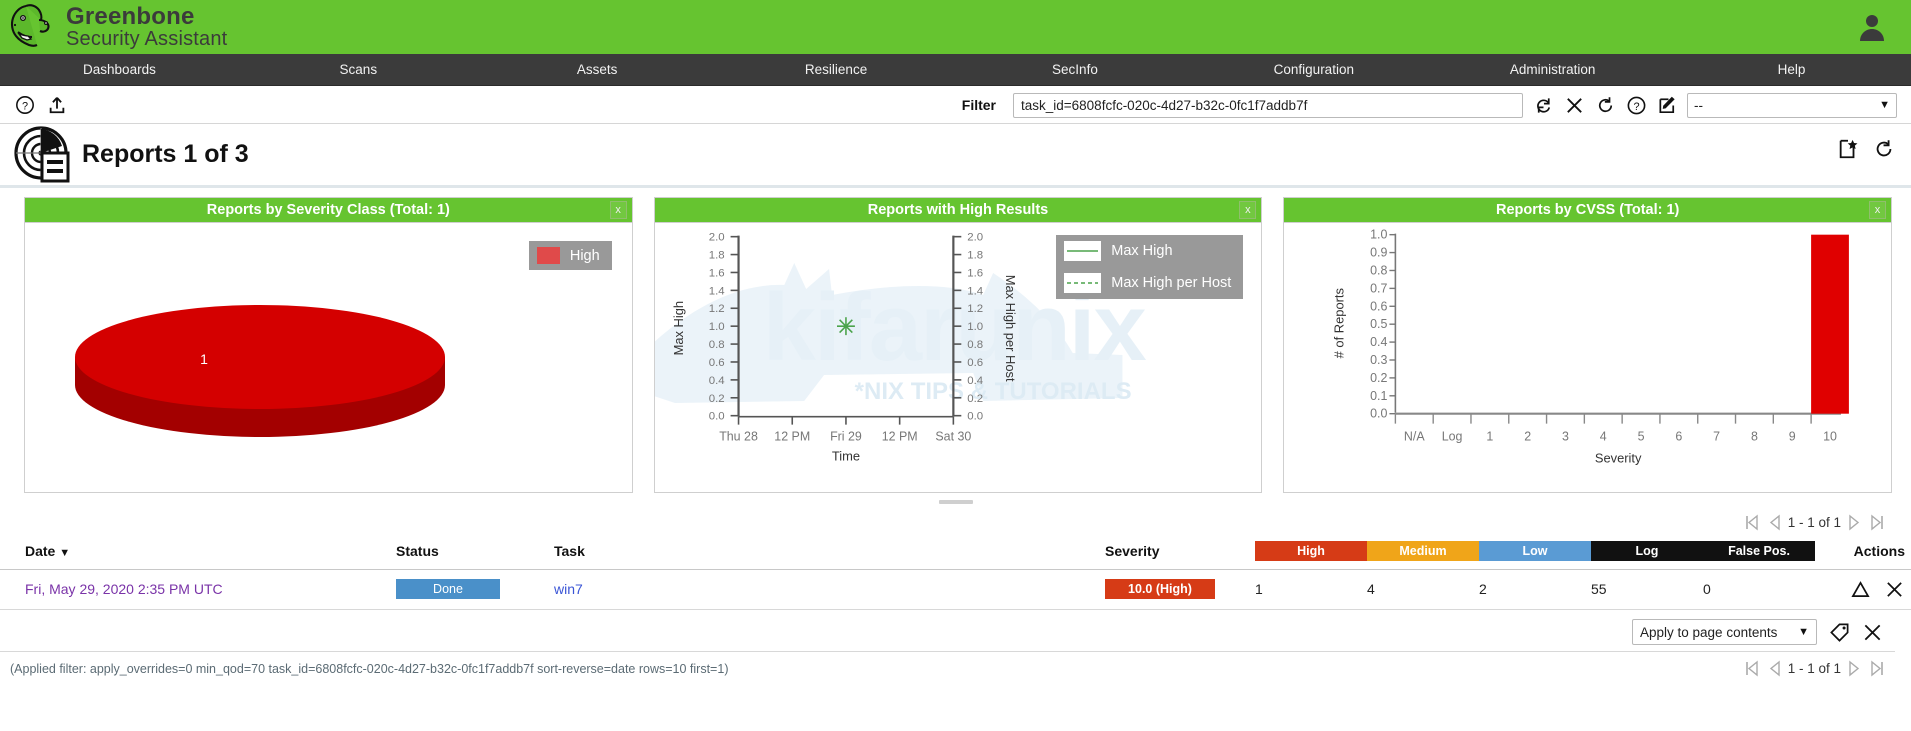  What do you see at coordinates (1180, 552) in the screenshot?
I see `column-header-severity: Severity` at bounding box center [1180, 552].